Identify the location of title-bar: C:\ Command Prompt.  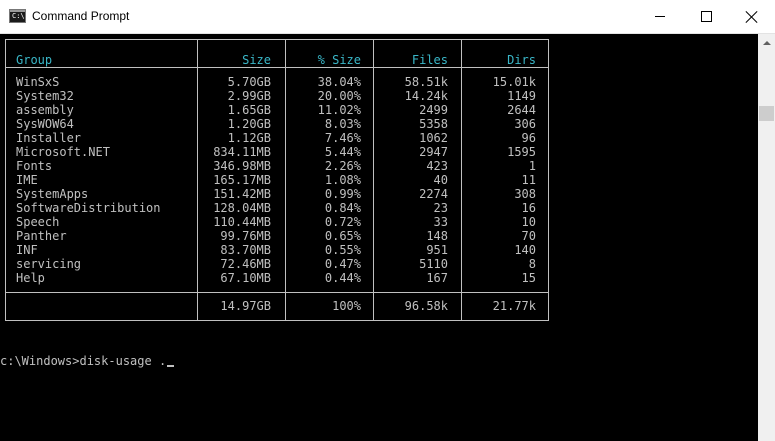
(387, 17).